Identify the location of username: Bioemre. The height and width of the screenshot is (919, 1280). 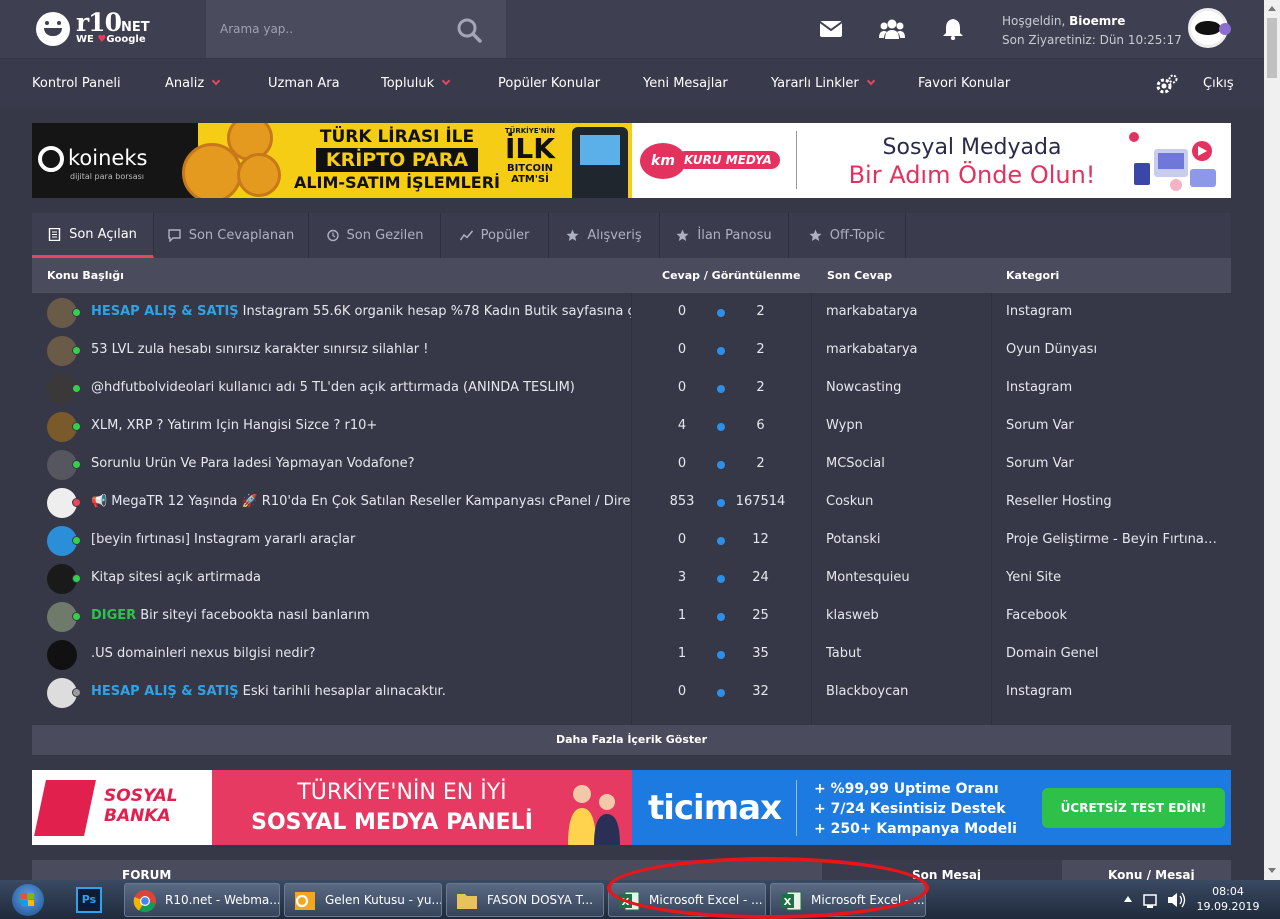
(1097, 21).